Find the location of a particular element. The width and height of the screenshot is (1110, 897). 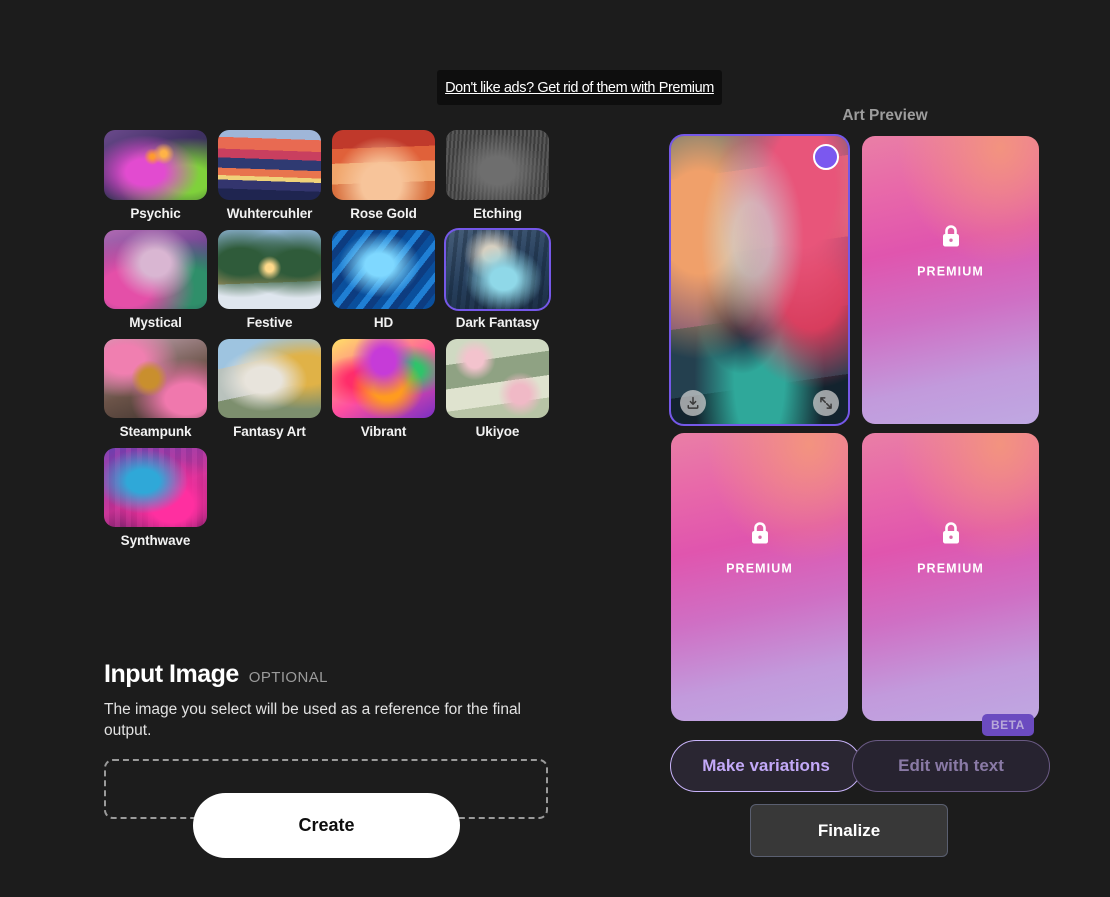

style-option-label: Wuhtercuhler is located at coordinates (269, 213).